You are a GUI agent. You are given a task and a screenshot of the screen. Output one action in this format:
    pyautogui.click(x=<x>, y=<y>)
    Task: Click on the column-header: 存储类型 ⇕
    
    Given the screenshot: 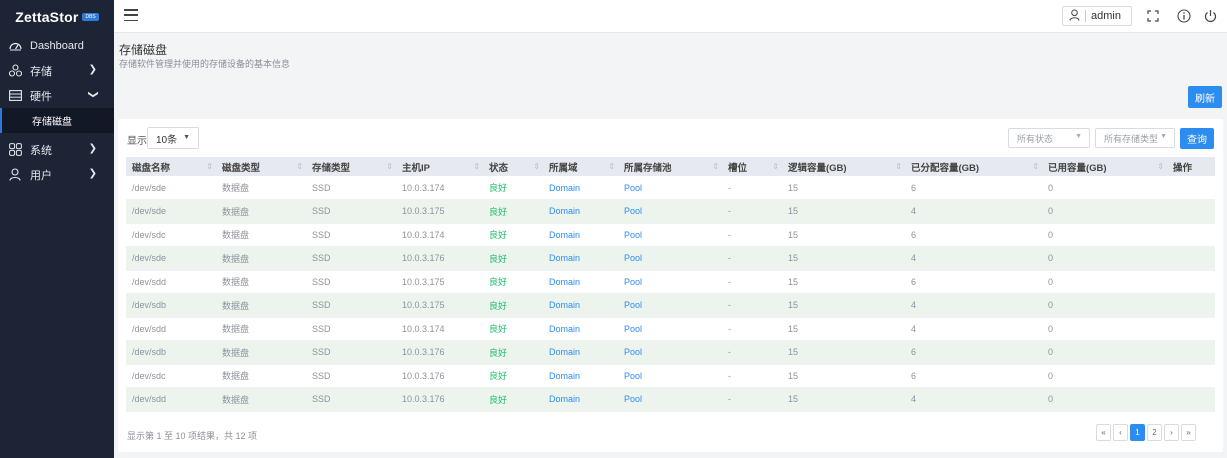 What is the action you would take?
    pyautogui.click(x=351, y=166)
    